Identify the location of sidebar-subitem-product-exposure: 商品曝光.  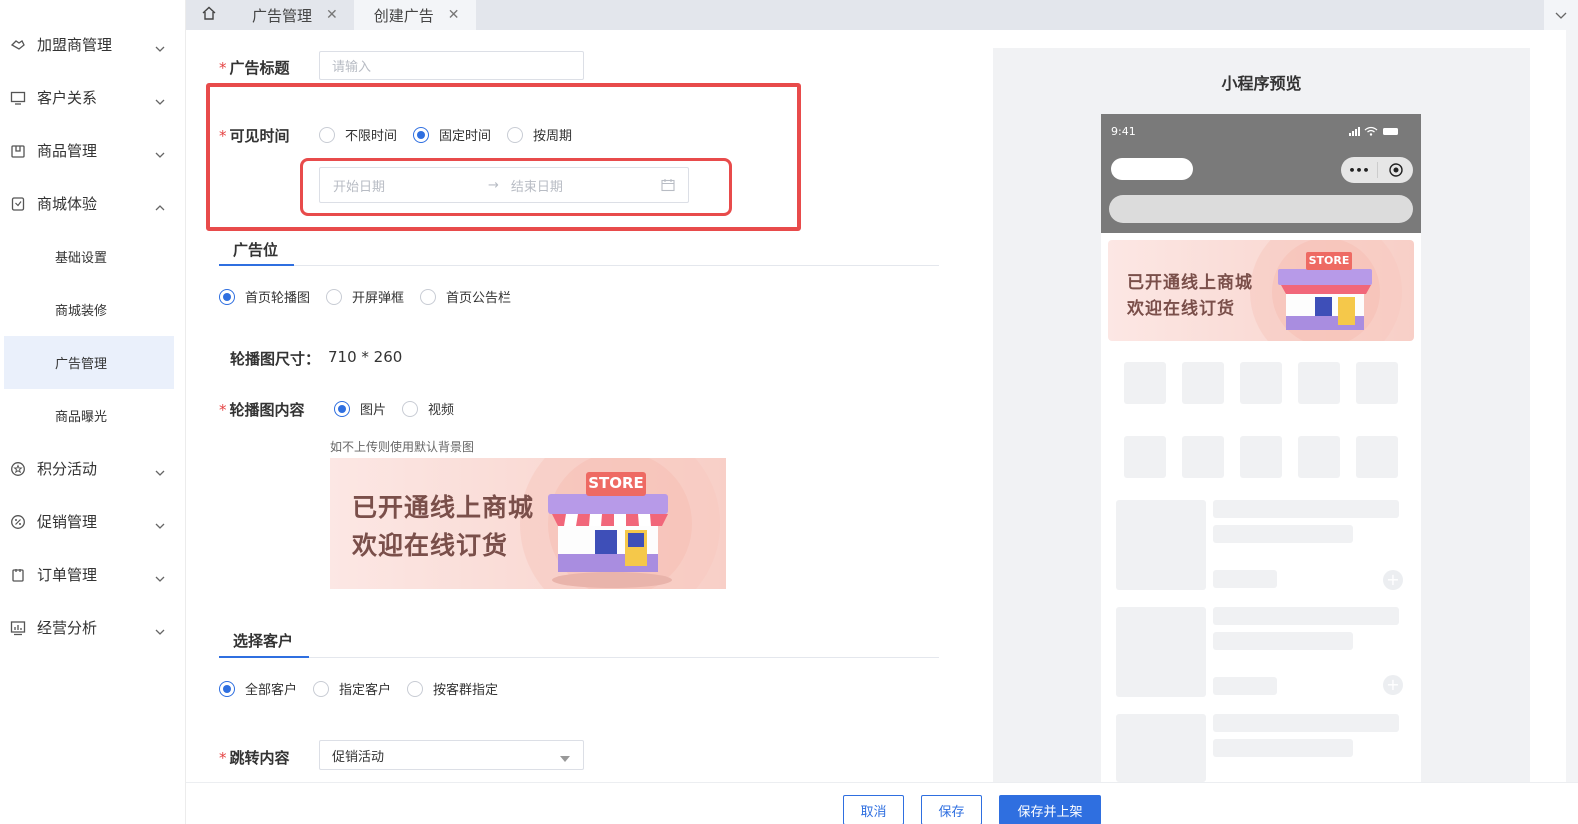
(92, 415).